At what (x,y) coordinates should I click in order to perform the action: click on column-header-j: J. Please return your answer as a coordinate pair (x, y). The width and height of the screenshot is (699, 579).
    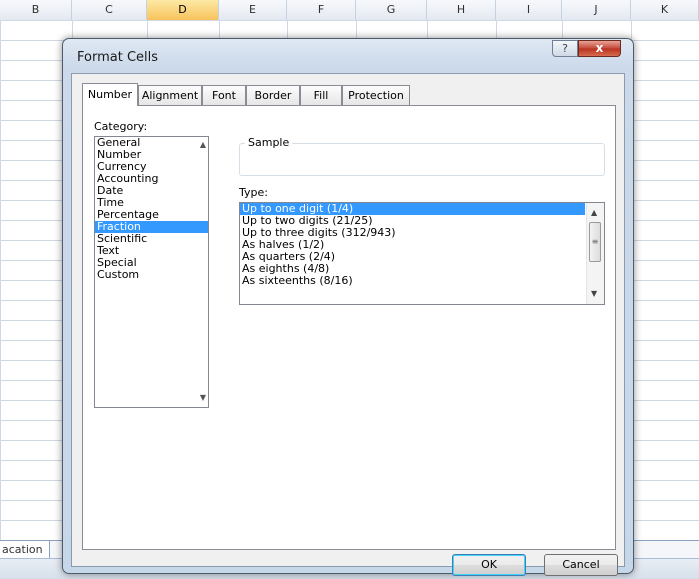
    Looking at the image, I should click on (596, 10).